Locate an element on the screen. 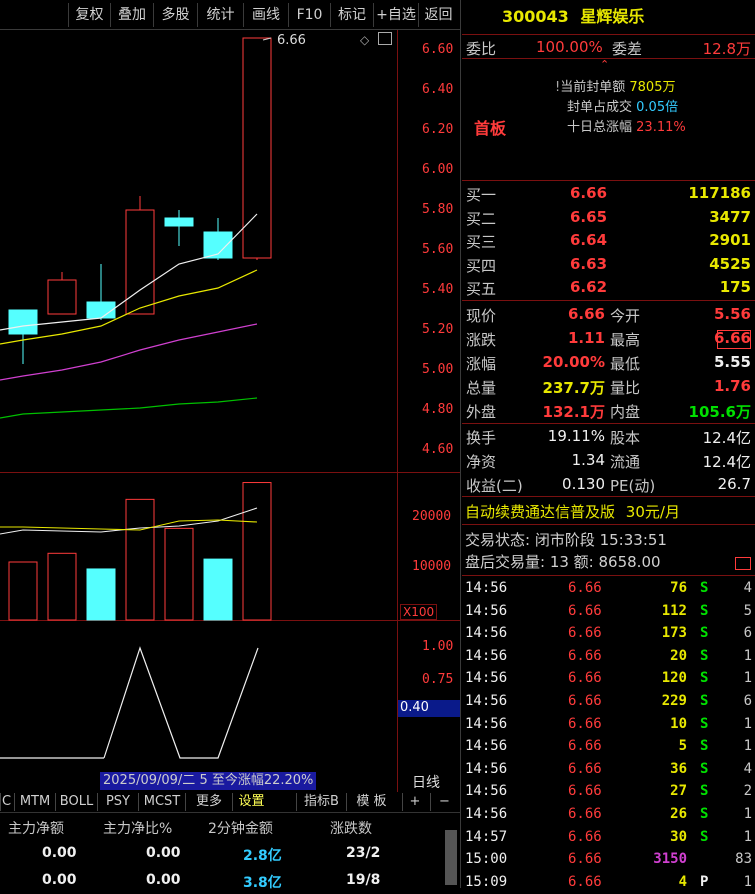  quote-value: 132.1万 is located at coordinates (573, 412).